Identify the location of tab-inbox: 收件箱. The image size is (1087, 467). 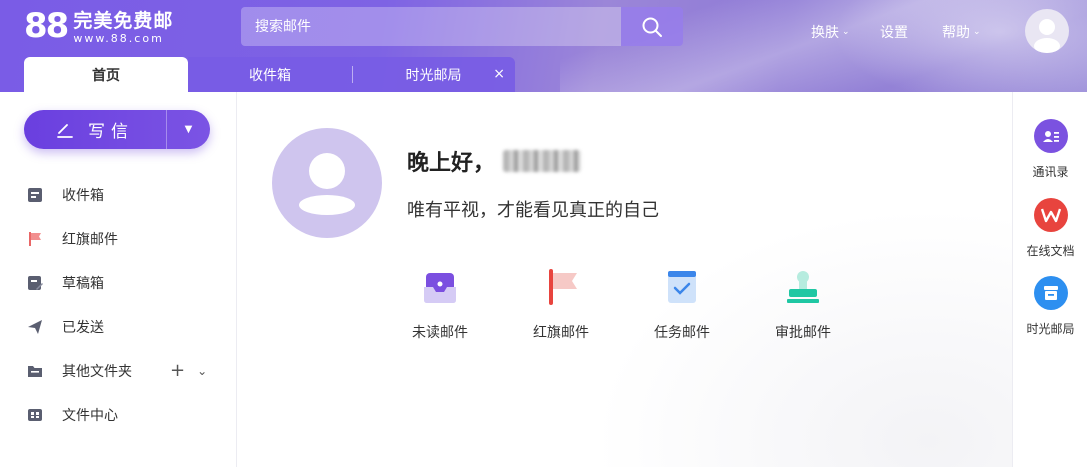
(270, 74).